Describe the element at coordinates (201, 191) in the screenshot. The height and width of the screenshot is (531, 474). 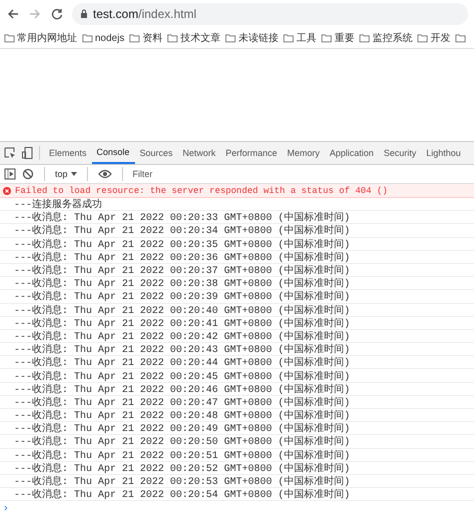
I see `error-message: Failed to load resource: the server responded with a status of 404 ()` at that location.